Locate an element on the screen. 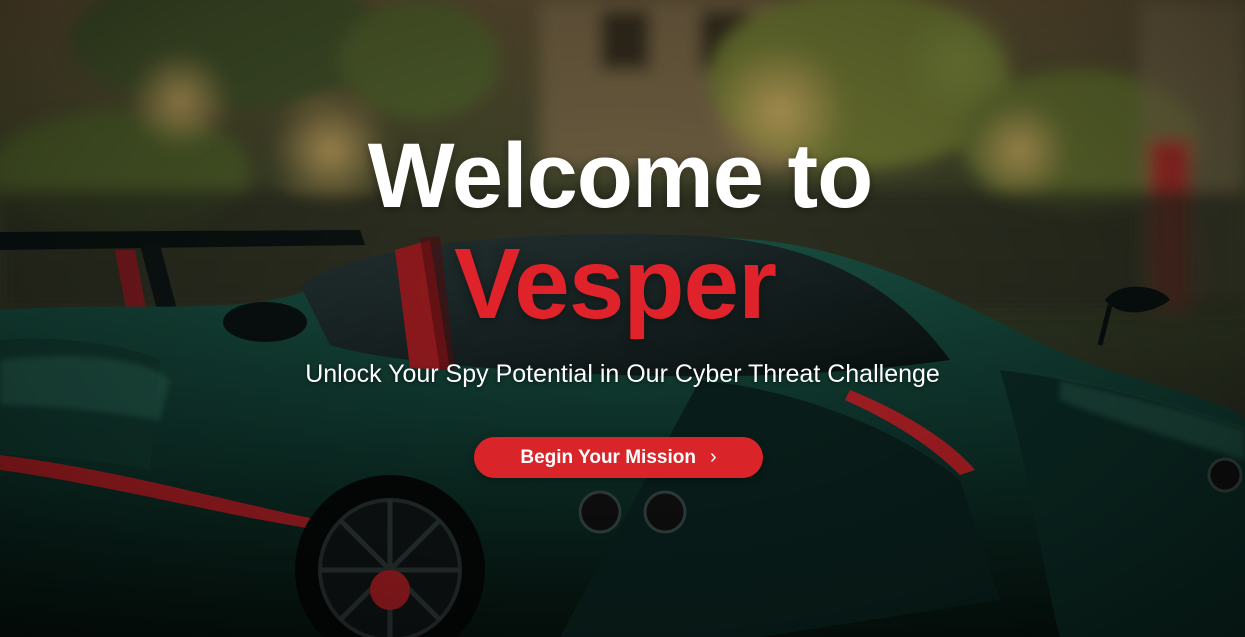 The width and height of the screenshot is (1245, 637). chevron-right-icon: › is located at coordinates (713, 456).